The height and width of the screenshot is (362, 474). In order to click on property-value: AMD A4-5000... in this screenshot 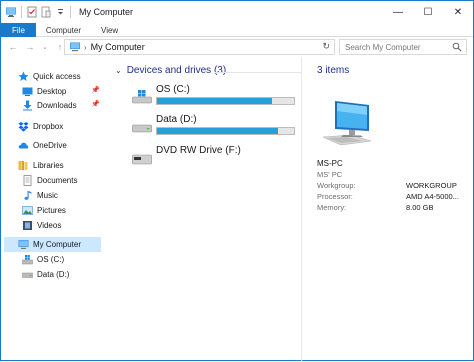, I will do `click(432, 196)`.